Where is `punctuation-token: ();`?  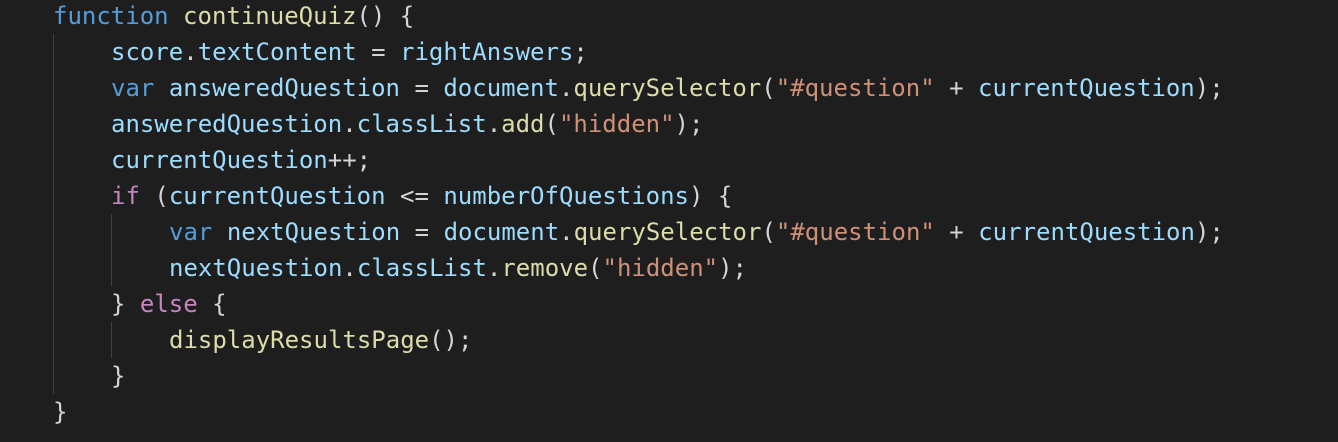 punctuation-token: (); is located at coordinates (451, 340).